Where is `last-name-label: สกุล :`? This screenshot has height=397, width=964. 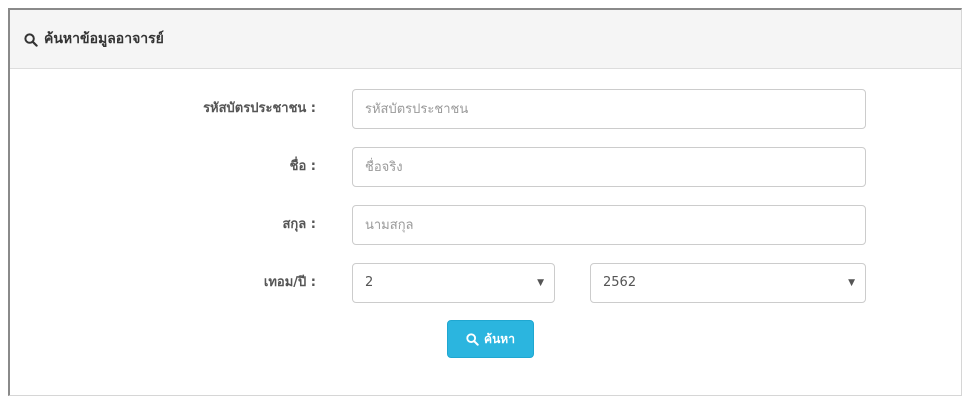 last-name-label: สกุล : is located at coordinates (299, 224).